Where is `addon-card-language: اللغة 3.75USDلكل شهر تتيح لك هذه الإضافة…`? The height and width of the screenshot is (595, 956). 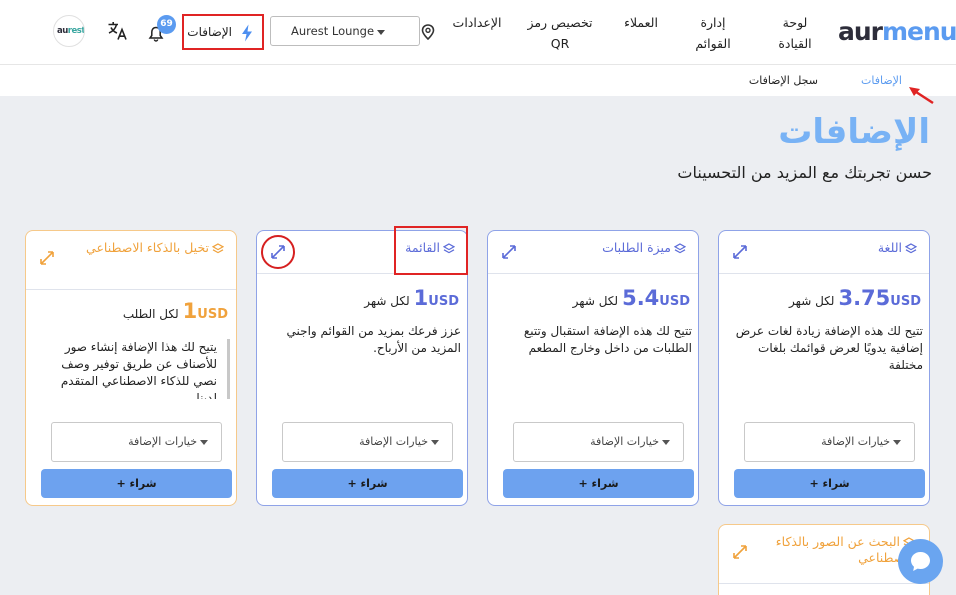
addon-card-language: اللغة 3.75USDلكل شهر تتيح لك هذه الإضافة… is located at coordinates (824, 368).